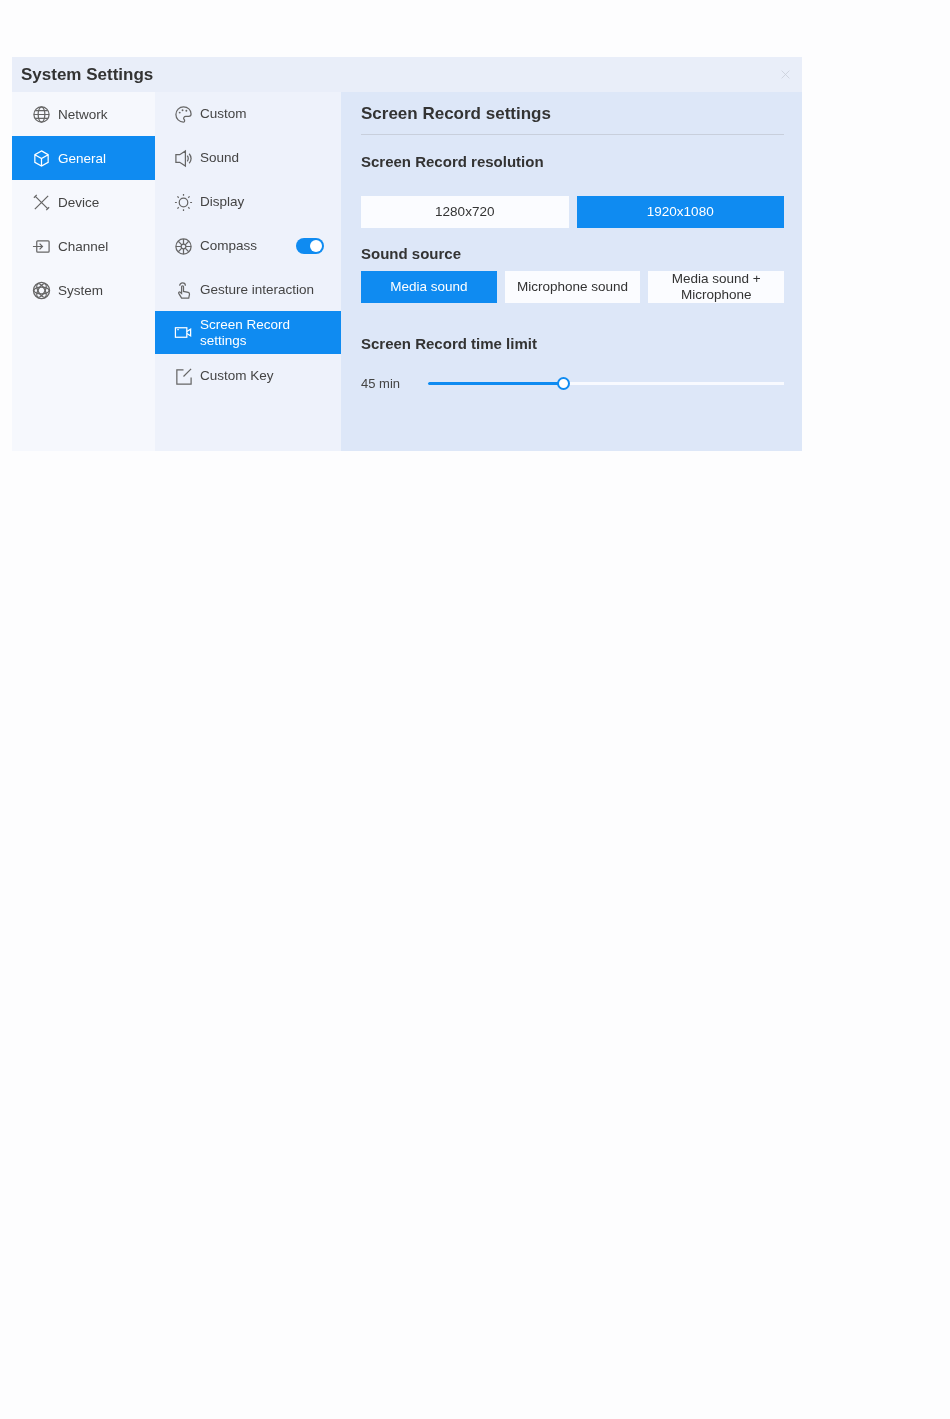 The height and width of the screenshot is (1419, 950). What do you see at coordinates (183, 114) in the screenshot?
I see `palette-icon` at bounding box center [183, 114].